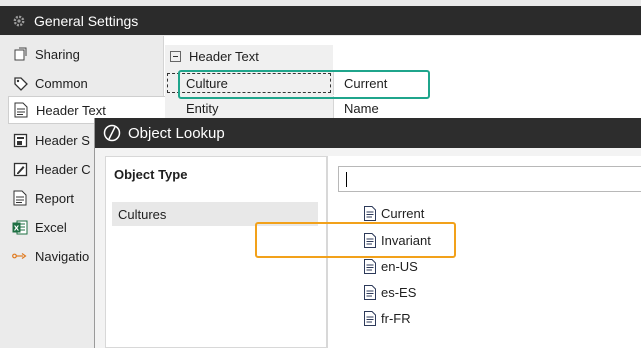 This screenshot has width=641, height=348. Describe the element at coordinates (224, 56) in the screenshot. I see `property-section-label: Header Text` at that location.